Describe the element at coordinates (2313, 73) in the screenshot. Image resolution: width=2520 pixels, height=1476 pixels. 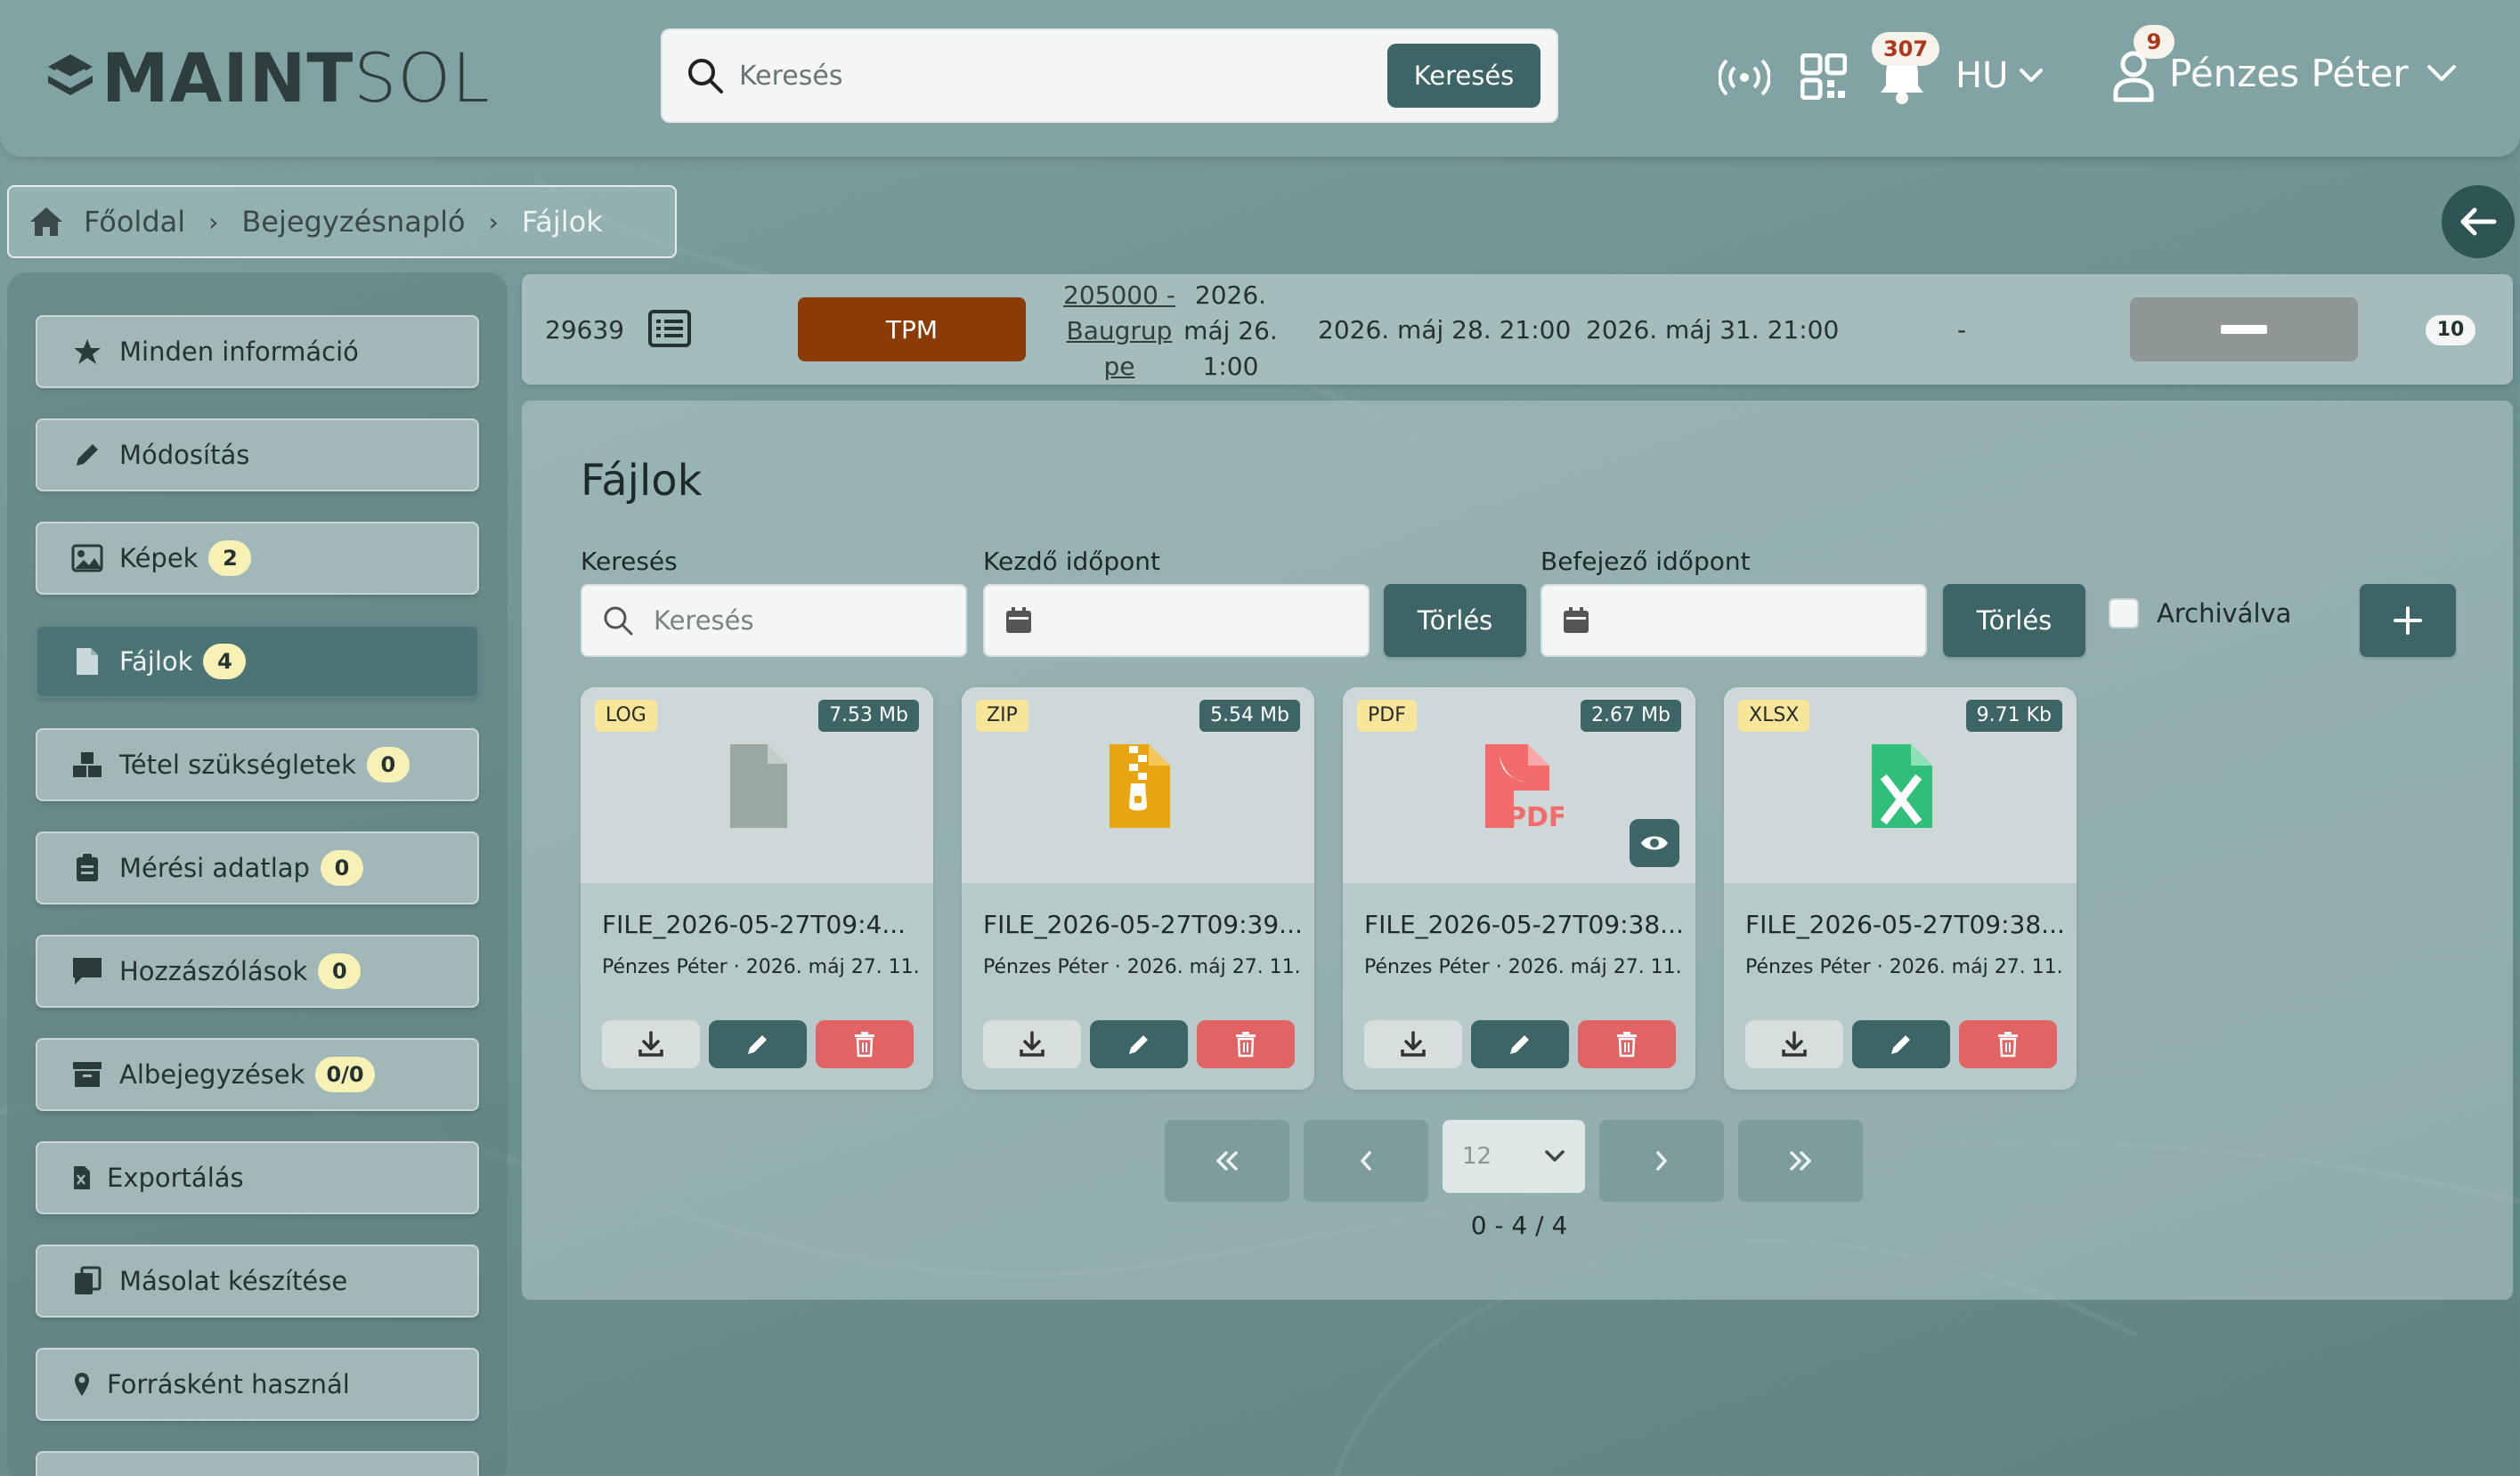
I see `user-menu: Pénzes Péter` at that location.